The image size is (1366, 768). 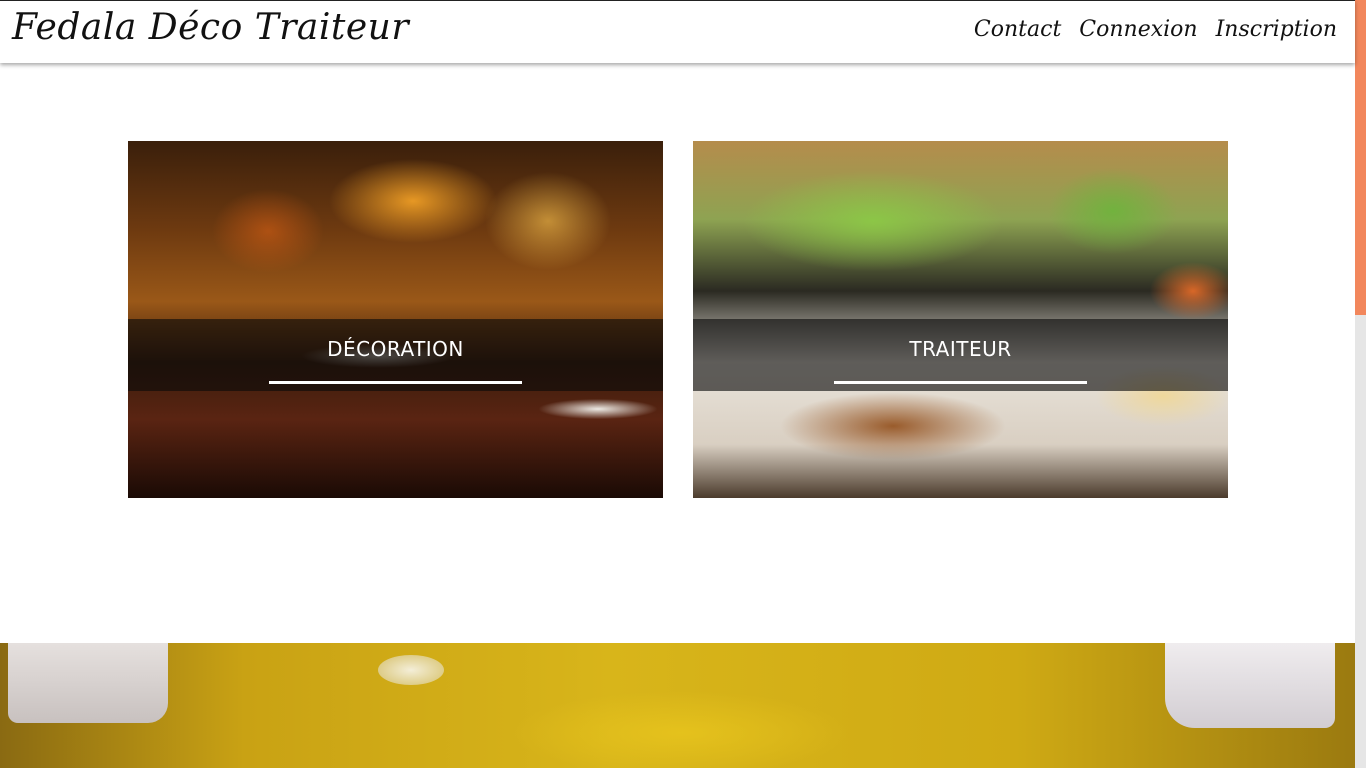 What do you see at coordinates (411, 670) in the screenshot?
I see `banner-glass-base` at bounding box center [411, 670].